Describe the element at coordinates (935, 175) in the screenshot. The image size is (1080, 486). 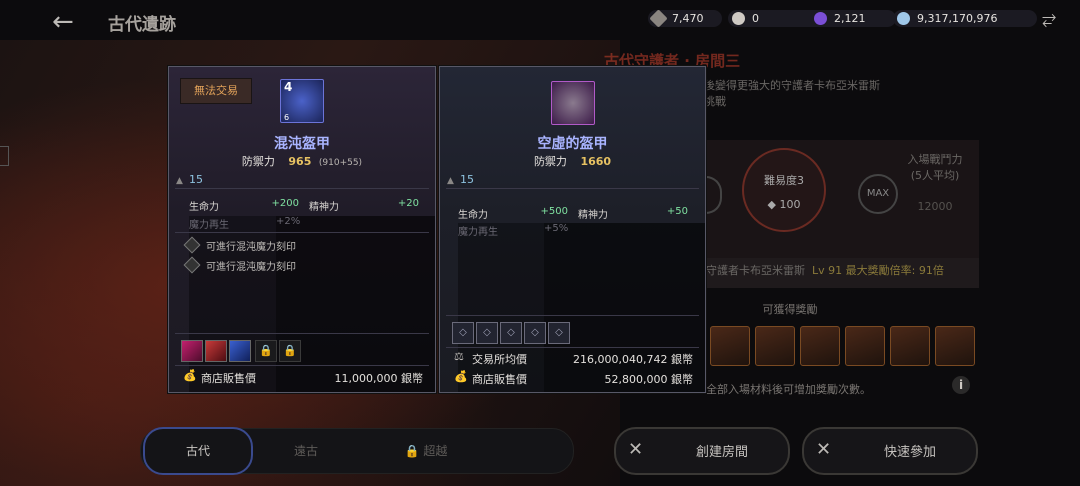
I see `entry-power-label-2: (5人平均)` at that location.